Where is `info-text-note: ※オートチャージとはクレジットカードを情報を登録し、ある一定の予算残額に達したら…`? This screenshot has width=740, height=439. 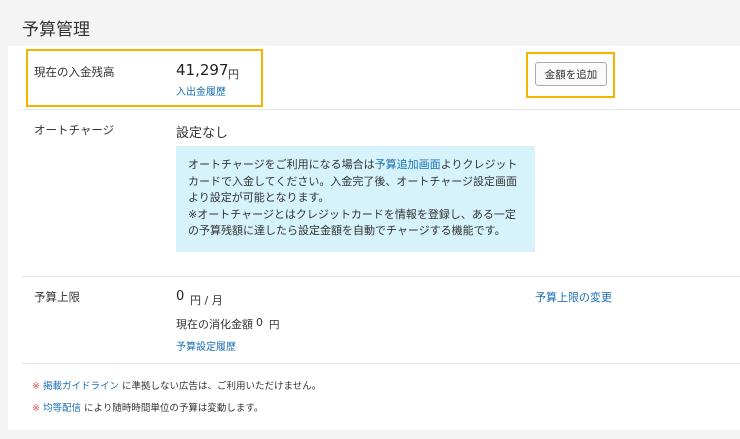 info-text-note: ※オートチャージとはクレジットカードを情報を登録し、ある一定の予算残額に達したら… is located at coordinates (352, 222).